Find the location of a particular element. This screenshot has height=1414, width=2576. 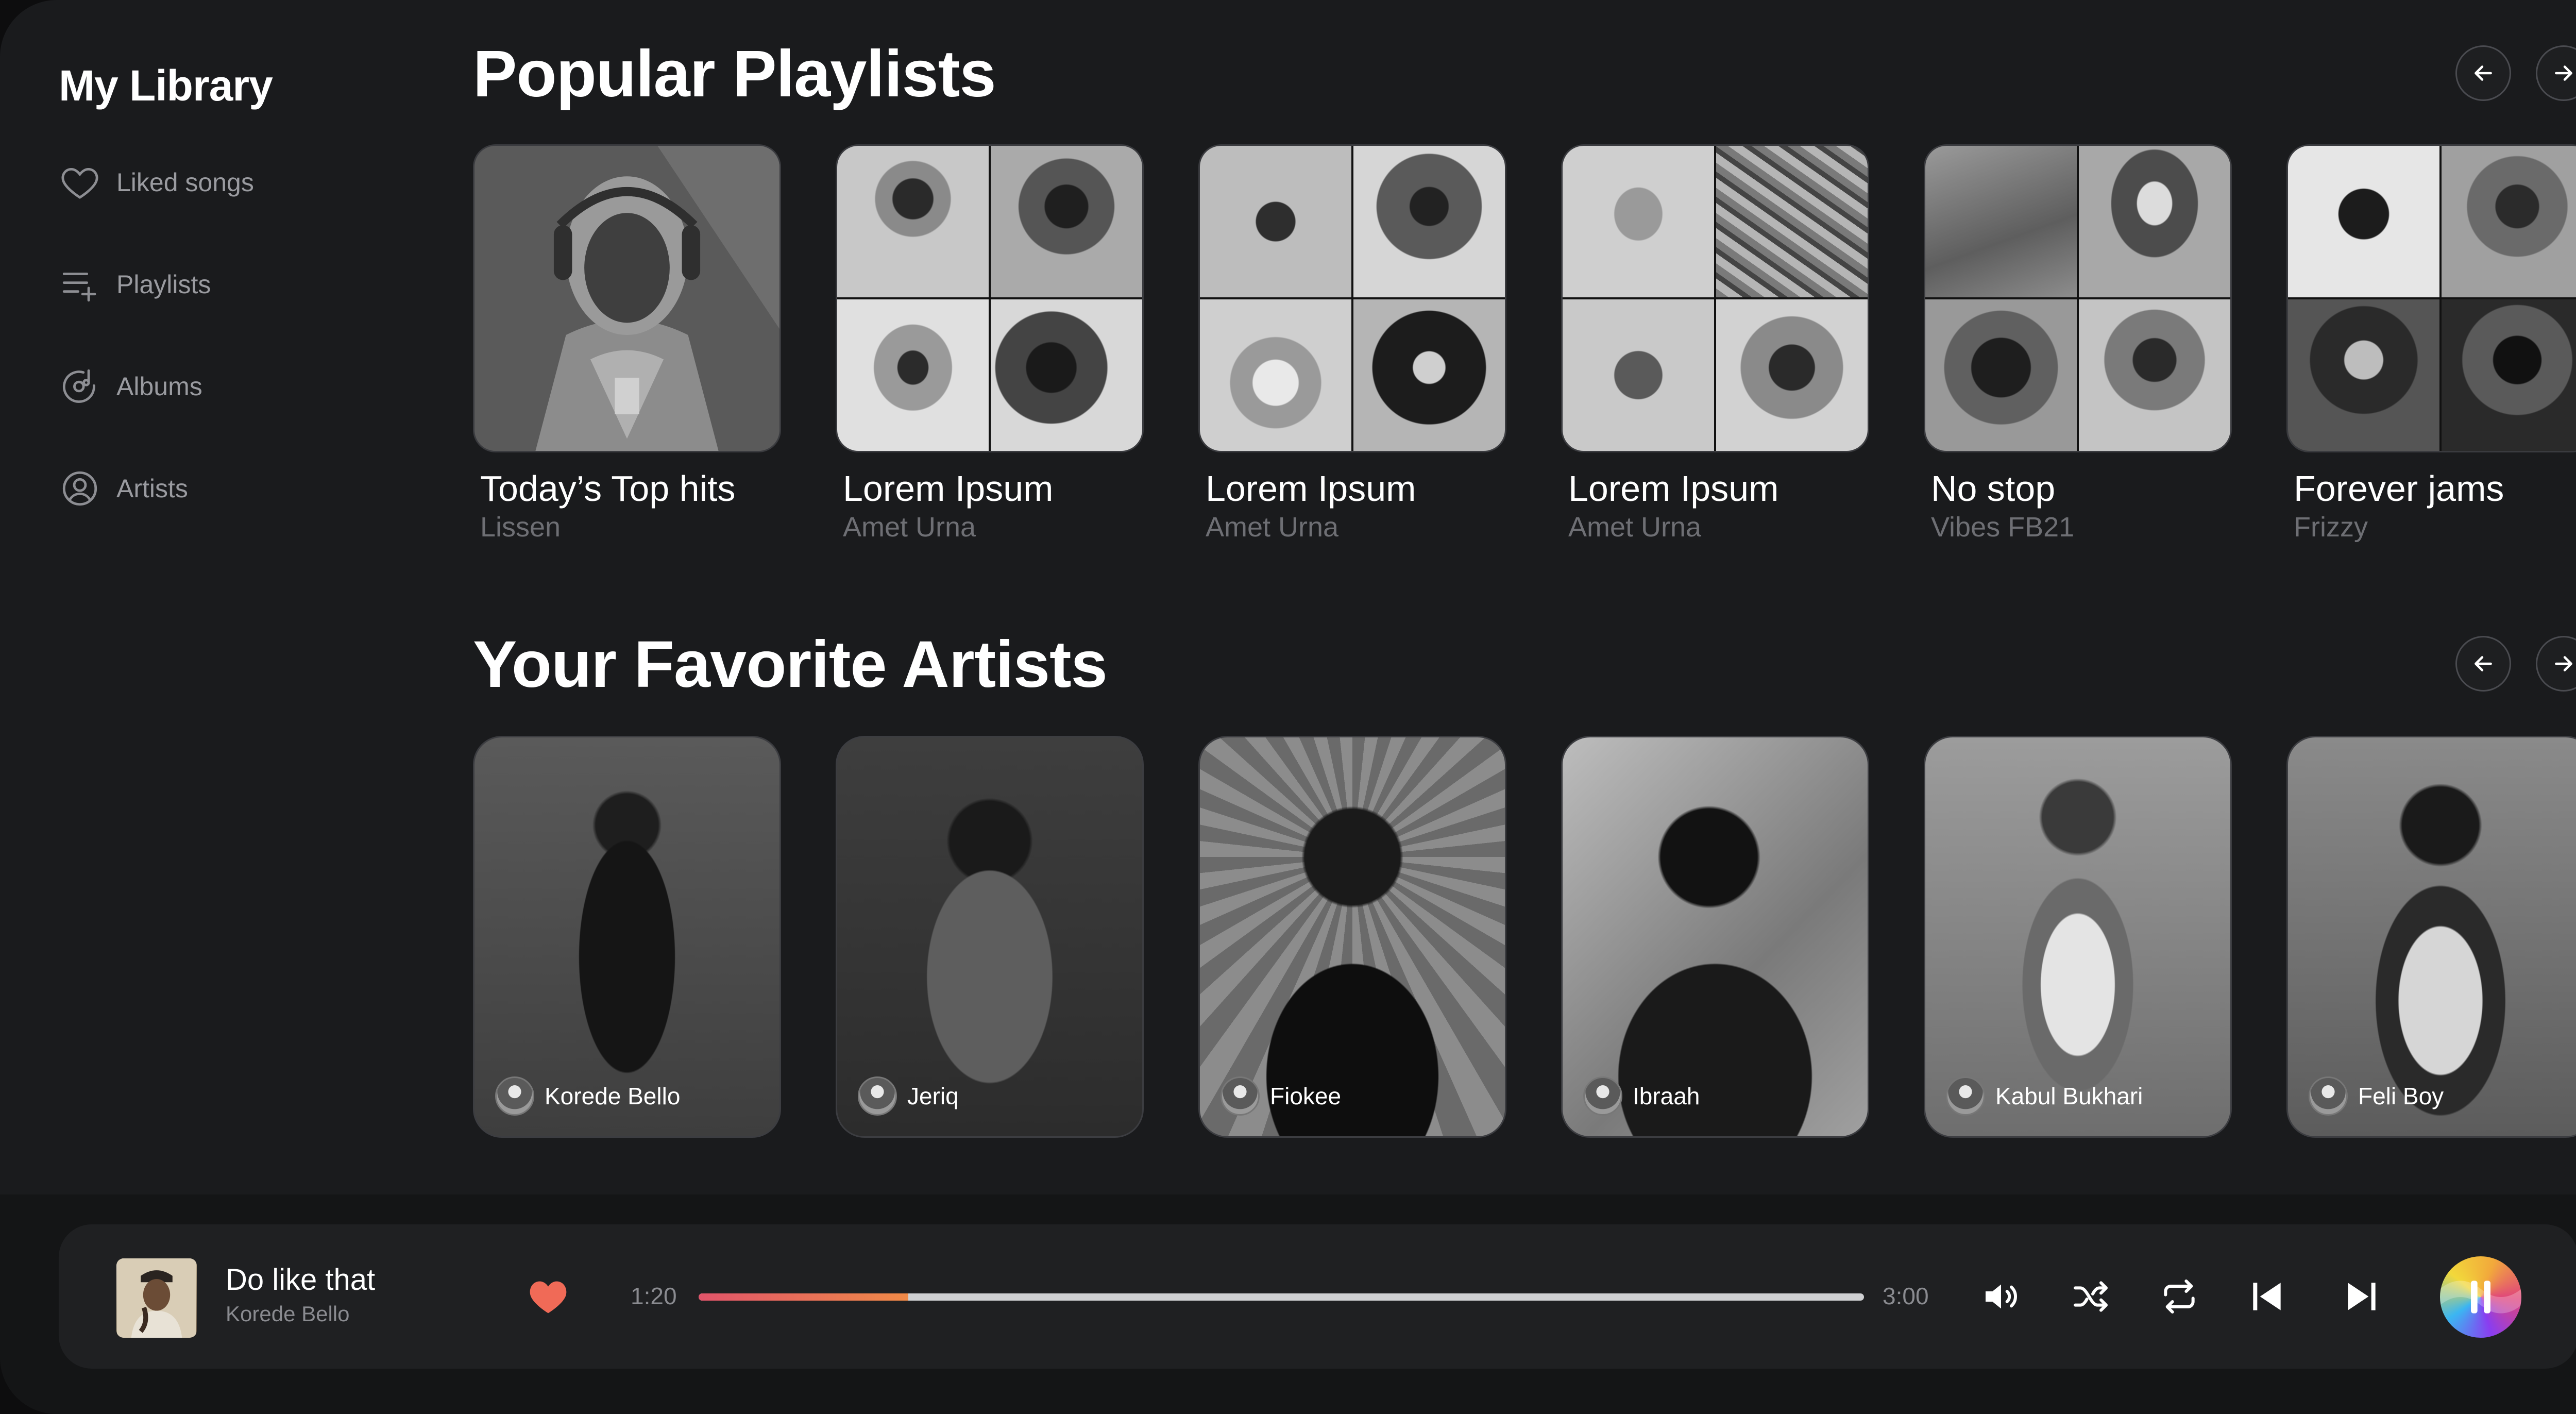

next-button is located at coordinates (2361, 1296).